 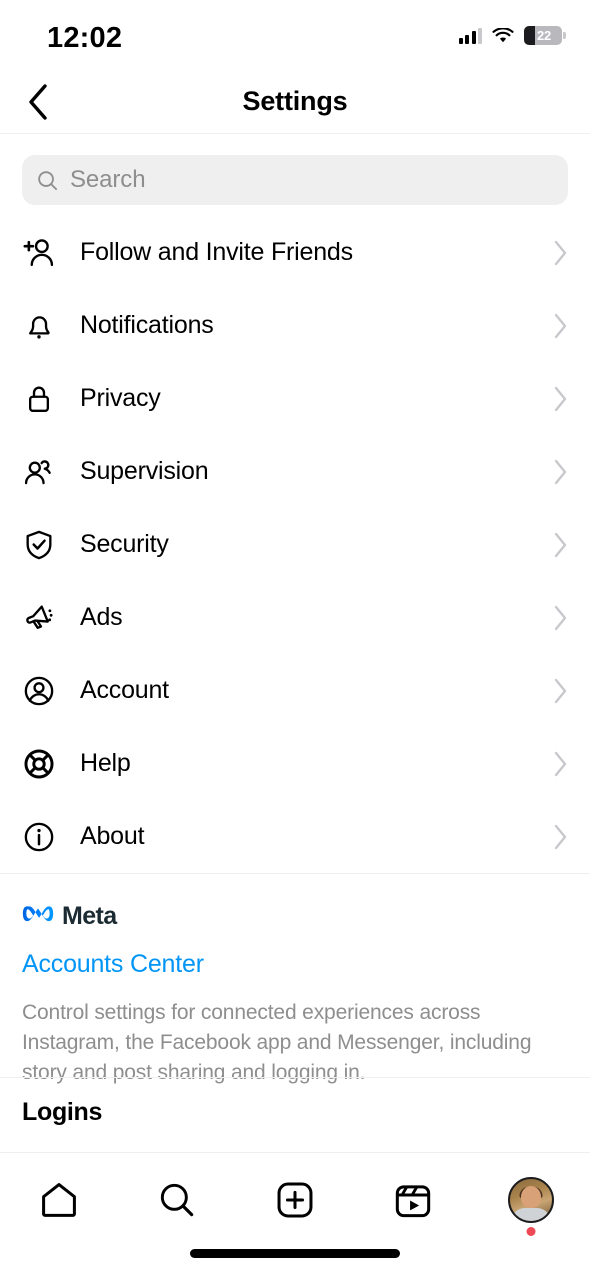 I want to click on navigation-header: Settings, so click(x=295, y=102).